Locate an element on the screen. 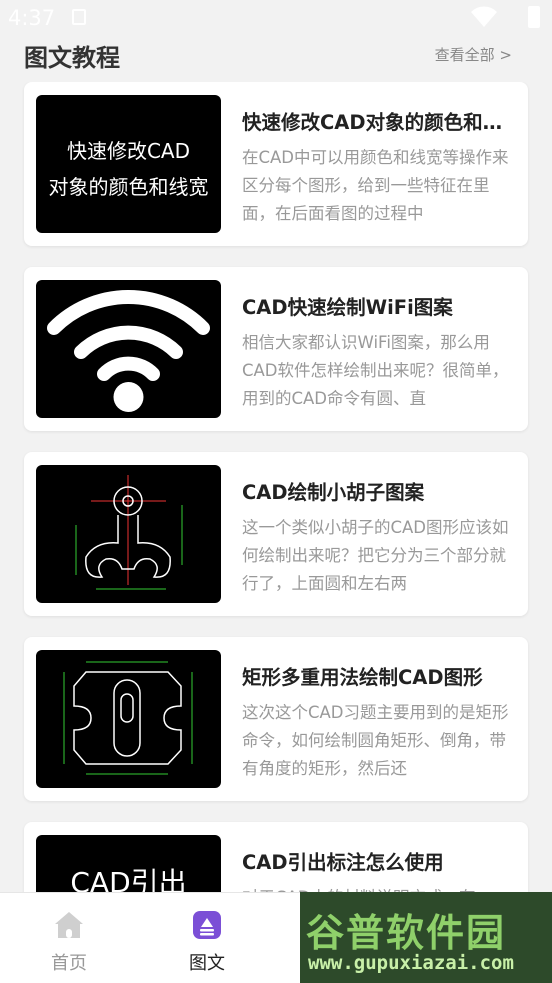 The width and height of the screenshot is (552, 983). rectangle-drawing-icon is located at coordinates (128, 718).